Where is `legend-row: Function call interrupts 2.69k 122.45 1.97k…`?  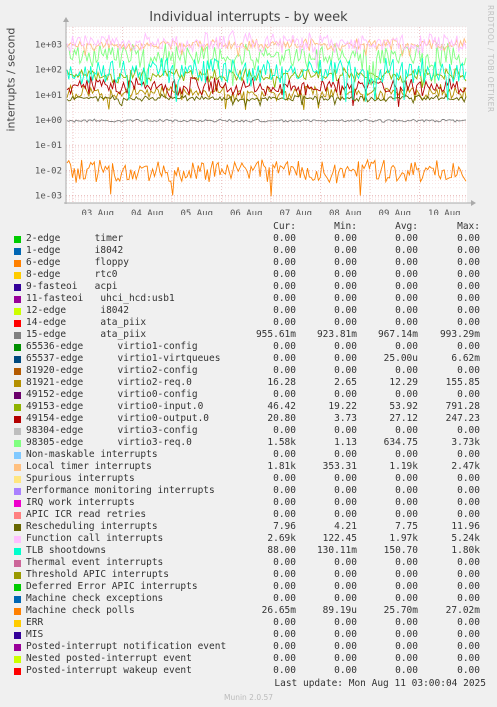
legend-row: Function call interrupts 2.69k 122.45 1.97k… is located at coordinates (251, 539).